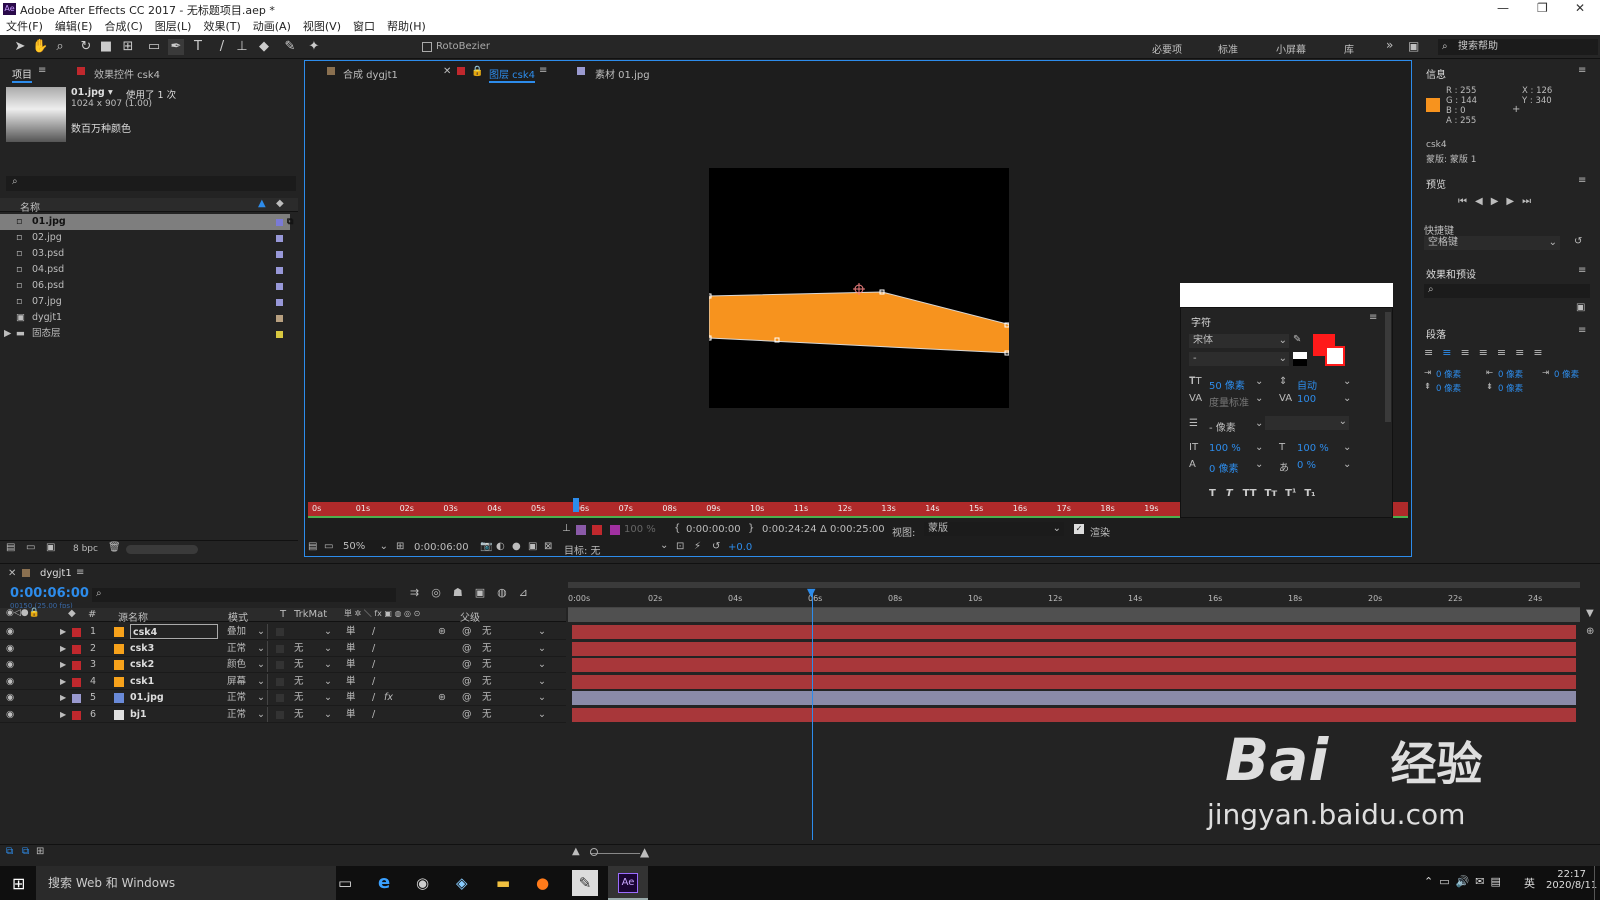 The image size is (1600, 900). Describe the element at coordinates (1239, 341) in the screenshot. I see `font-family-dropdown: 宋体 ⌄` at that location.